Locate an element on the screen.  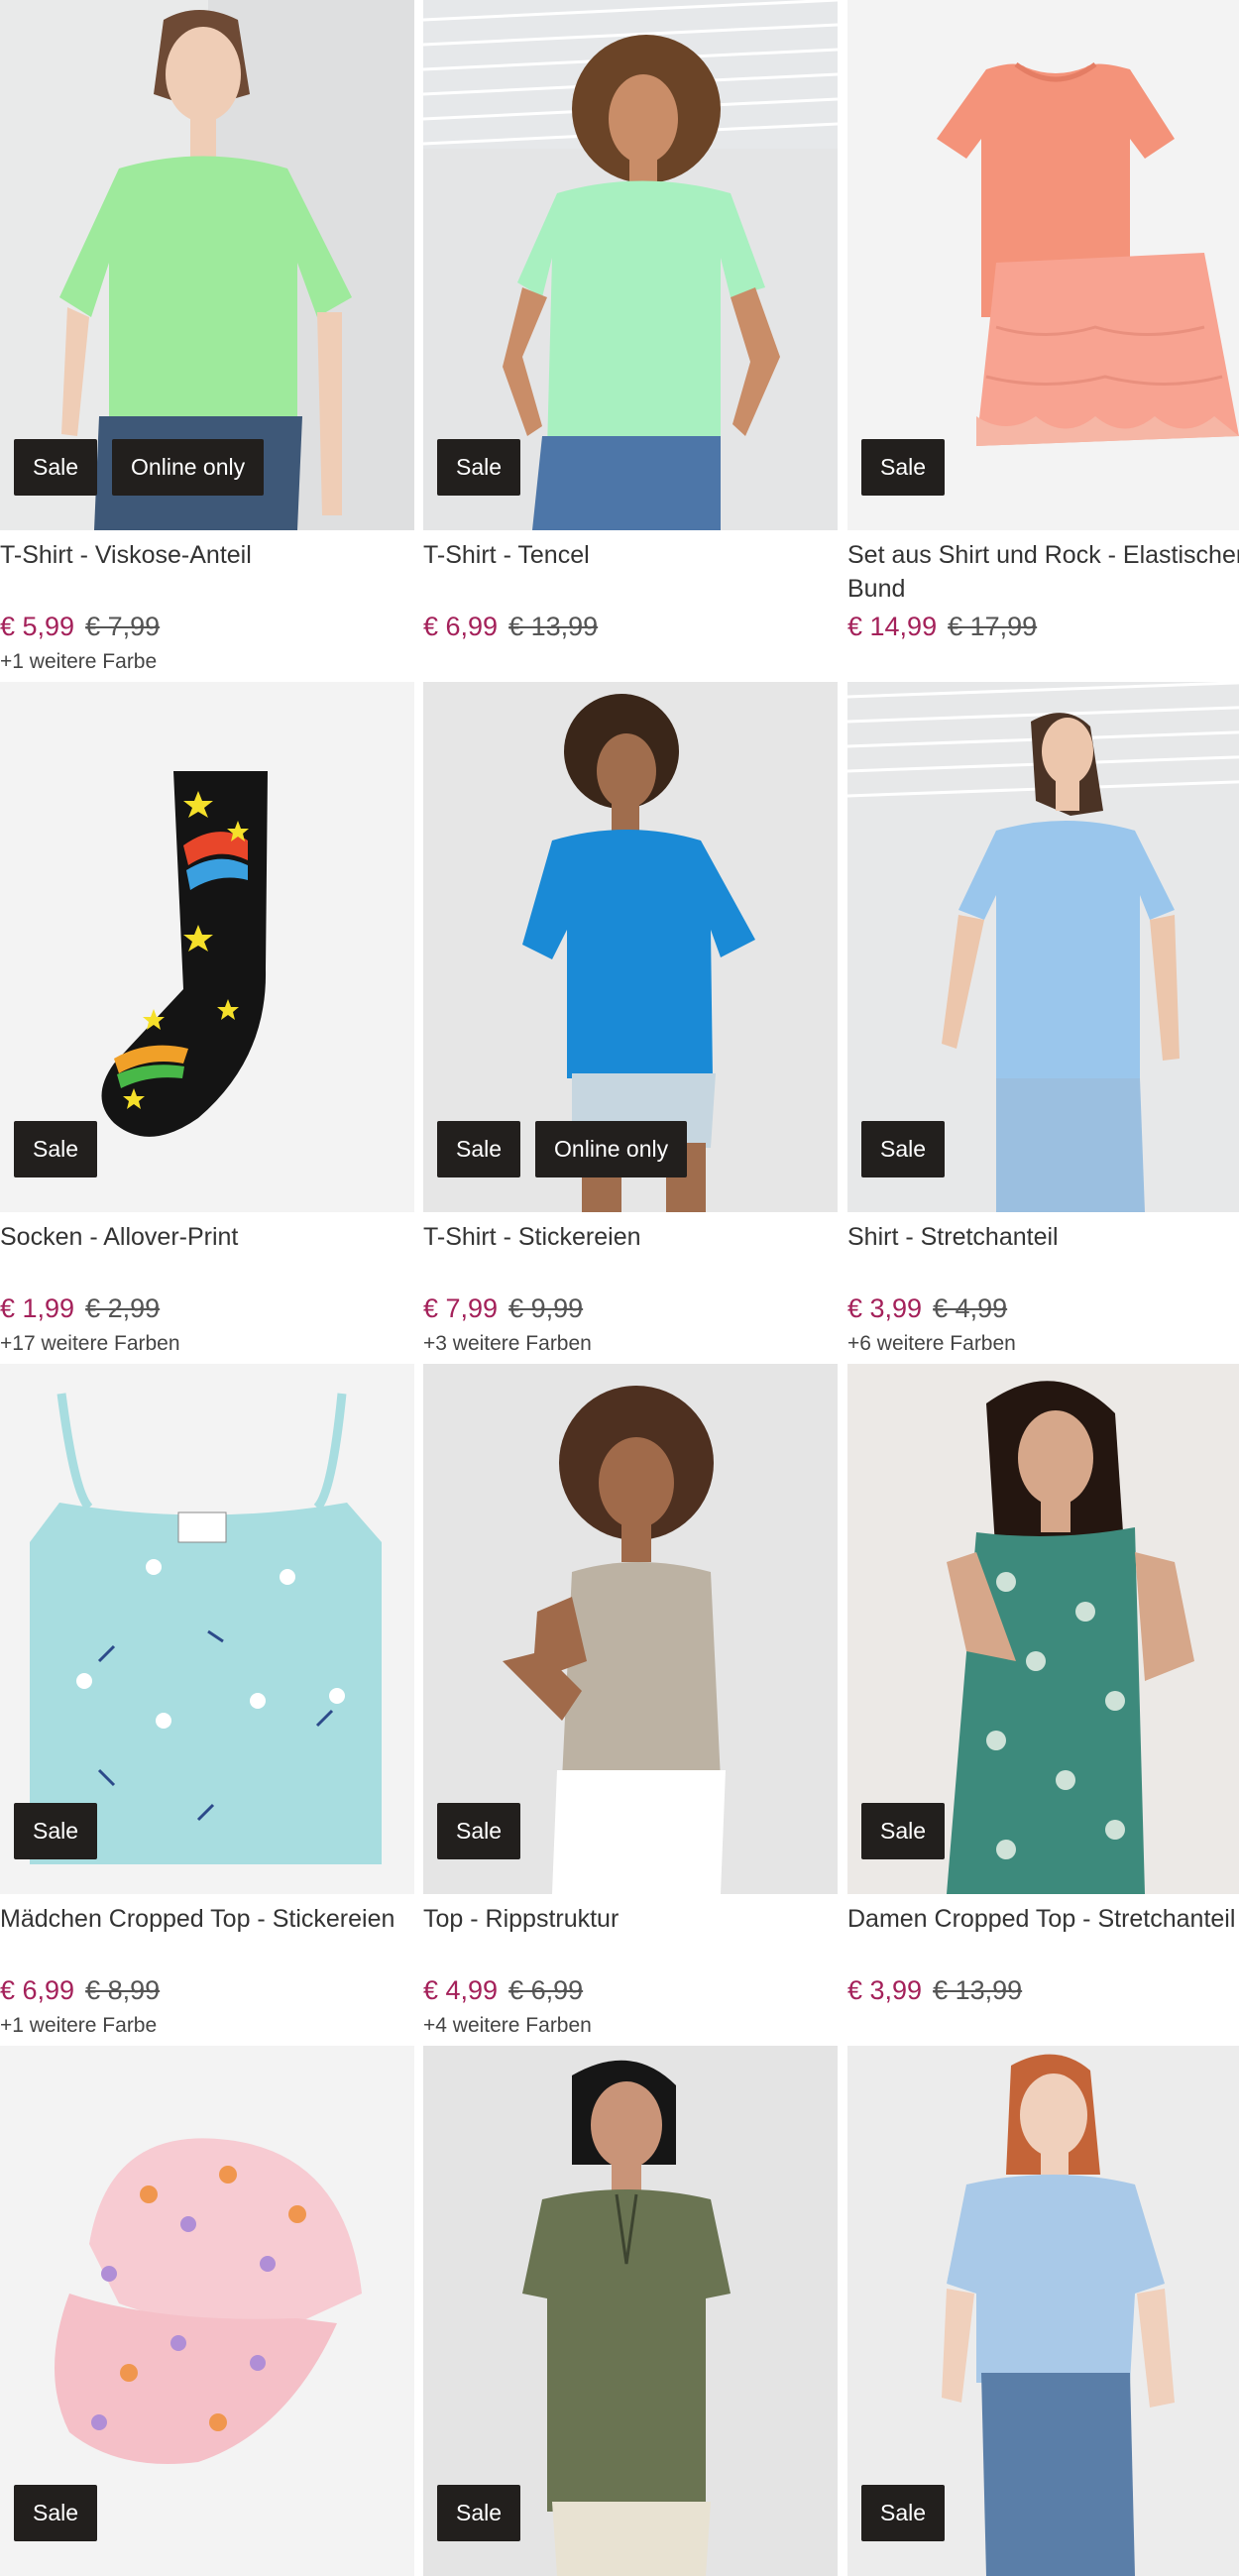
more-colors-link: +4 weitere Farben is located at coordinates (508, 2026).